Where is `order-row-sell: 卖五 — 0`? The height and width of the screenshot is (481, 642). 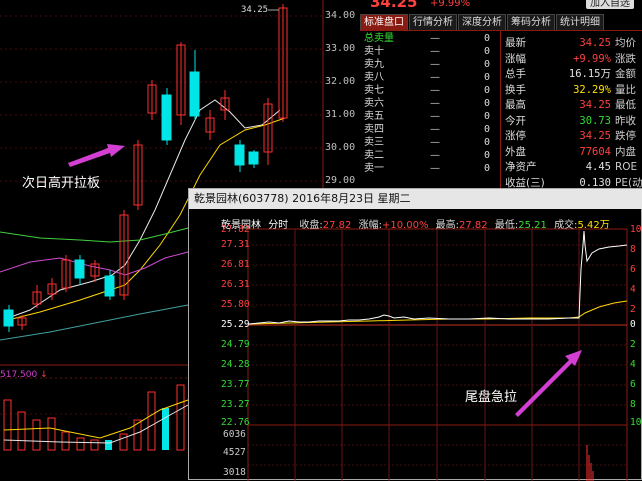
order-row-sell: 卖五 — 0 is located at coordinates (429, 117).